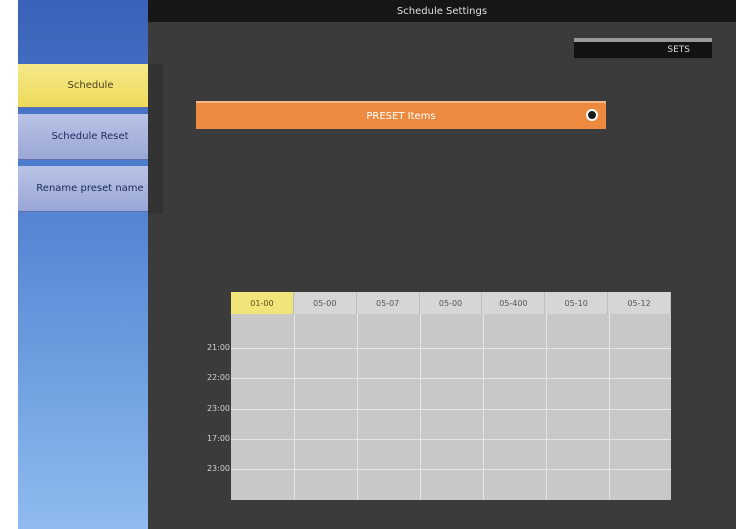  Describe the element at coordinates (514, 303) in the screenshot. I see `day-tab: 05-400` at that location.